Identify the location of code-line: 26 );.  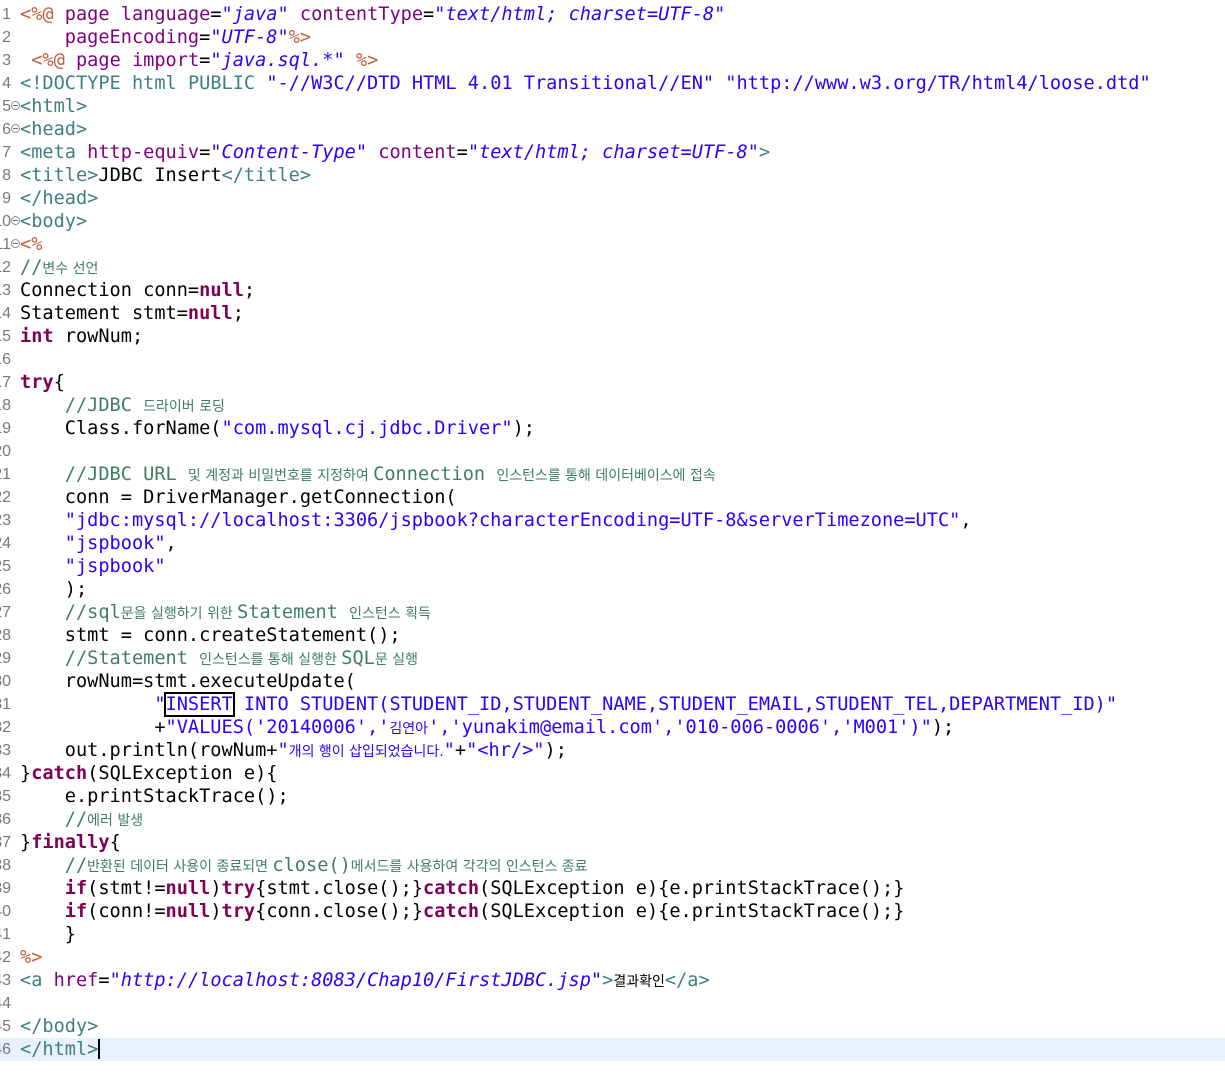
(612, 589).